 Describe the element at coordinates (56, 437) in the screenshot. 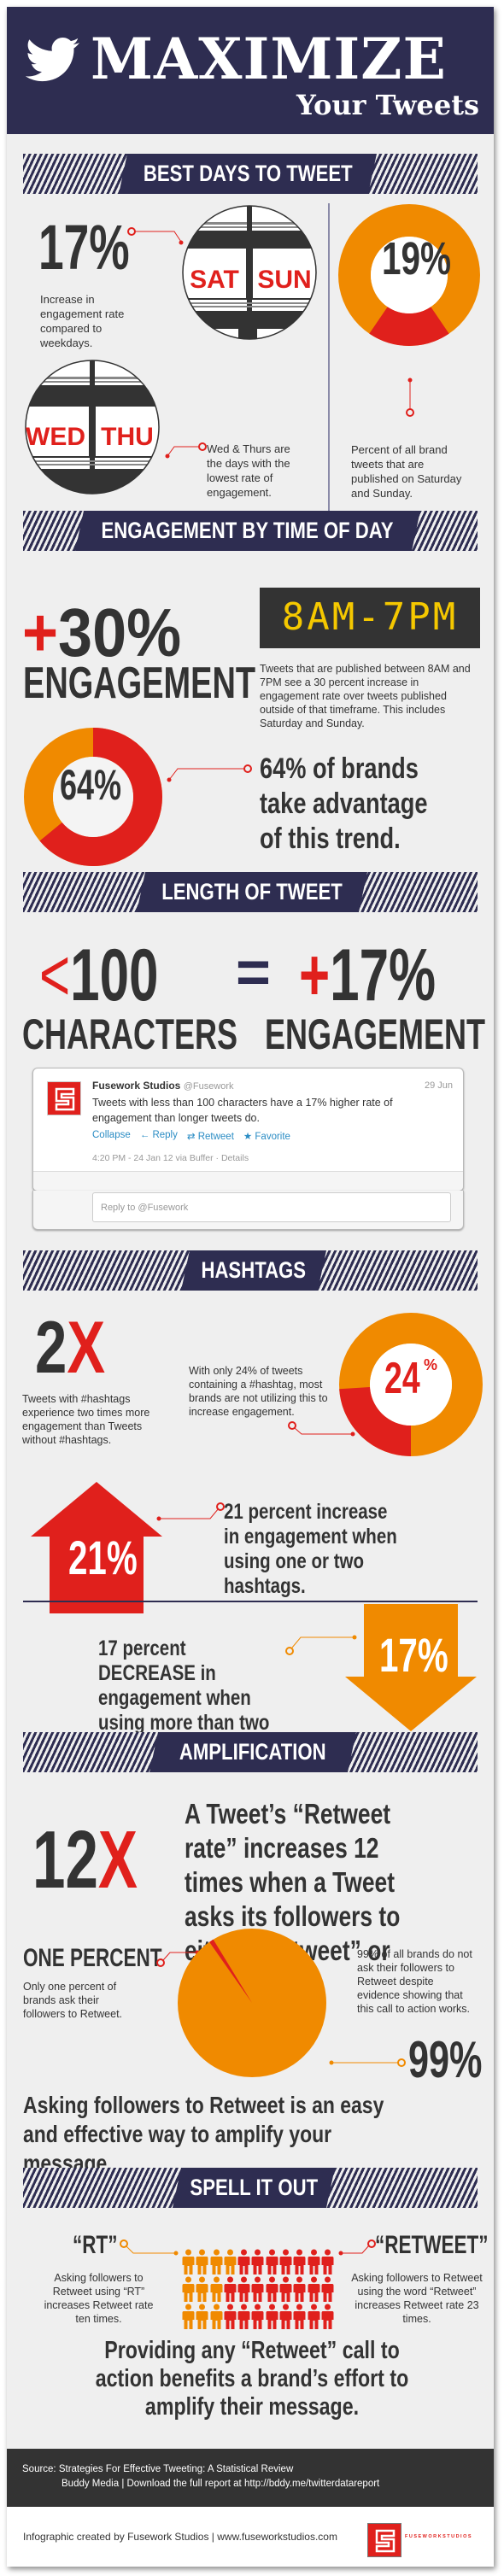

I see `day-wed: WED` at that location.